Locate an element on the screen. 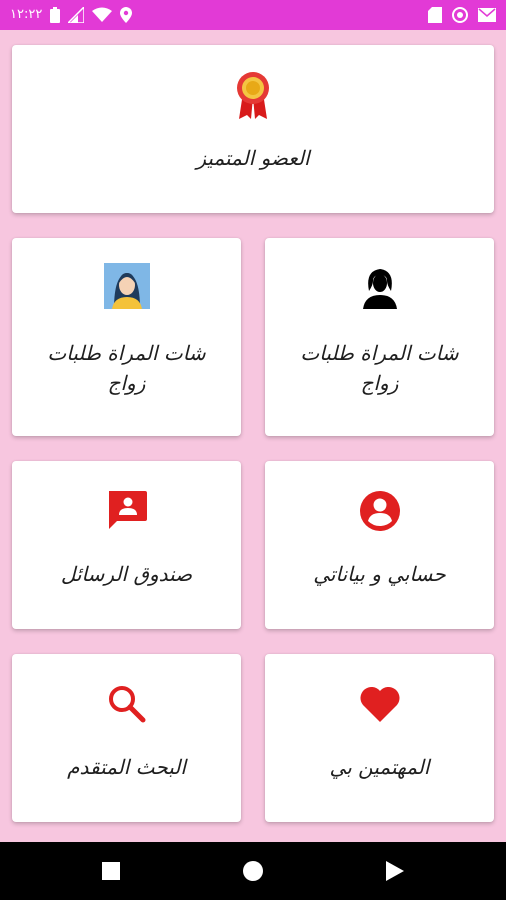 Image resolution: width=506 pixels, height=900 pixels. account-label: حسابي و بياناتي is located at coordinates (379, 574).